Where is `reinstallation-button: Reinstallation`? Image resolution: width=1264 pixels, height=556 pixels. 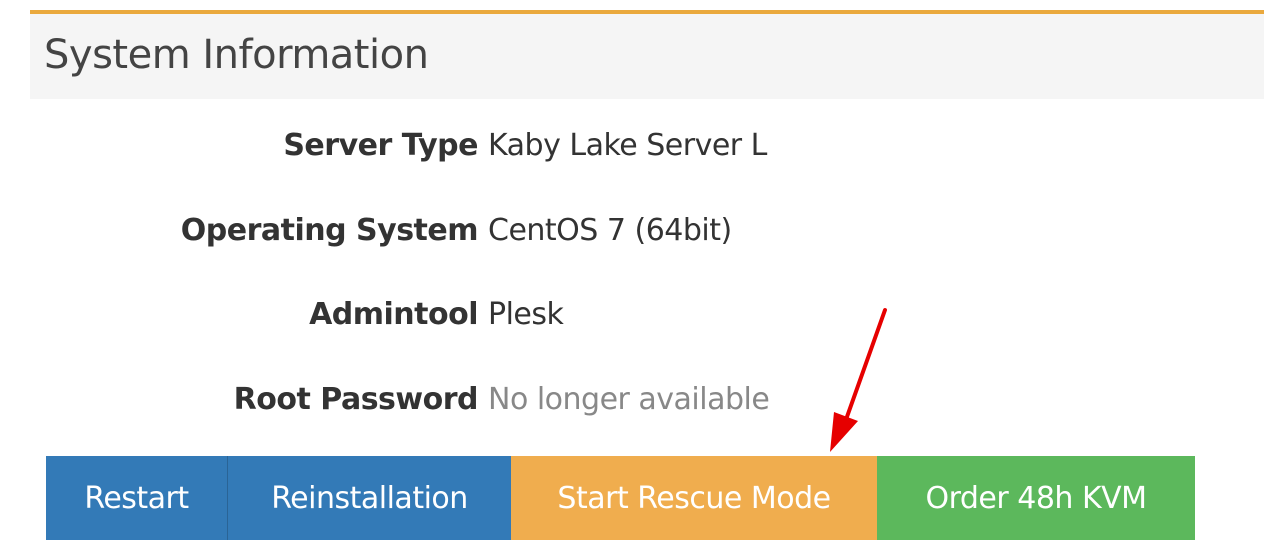
reinstallation-button: Reinstallation is located at coordinates (369, 498).